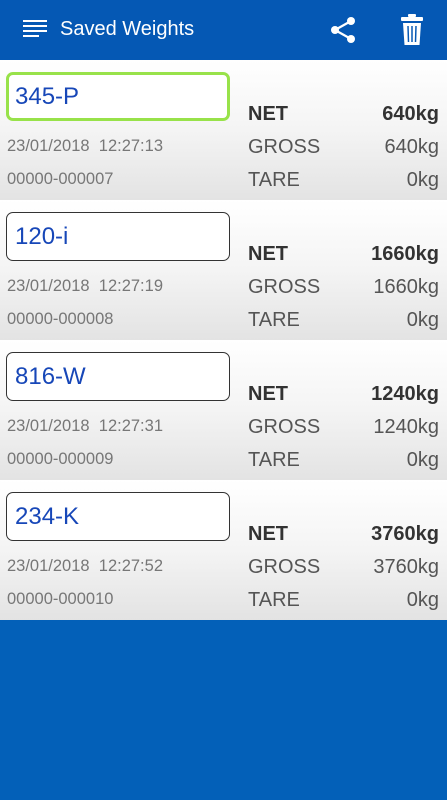  Describe the element at coordinates (406, 427) in the screenshot. I see `gross-value: 1240kg` at that location.